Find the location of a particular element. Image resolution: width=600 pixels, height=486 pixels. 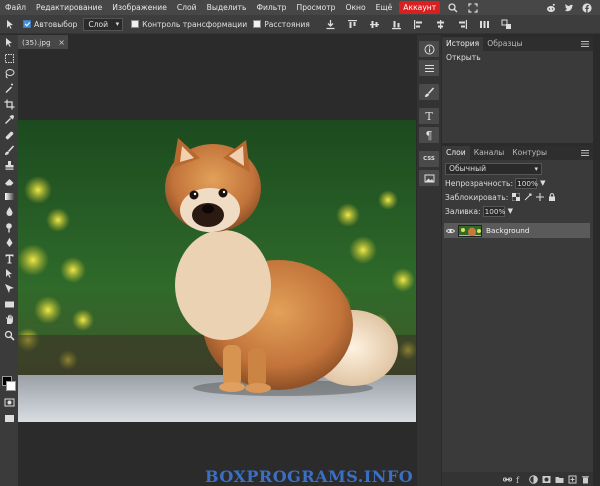

sliders-icon is located at coordinates (429, 68).